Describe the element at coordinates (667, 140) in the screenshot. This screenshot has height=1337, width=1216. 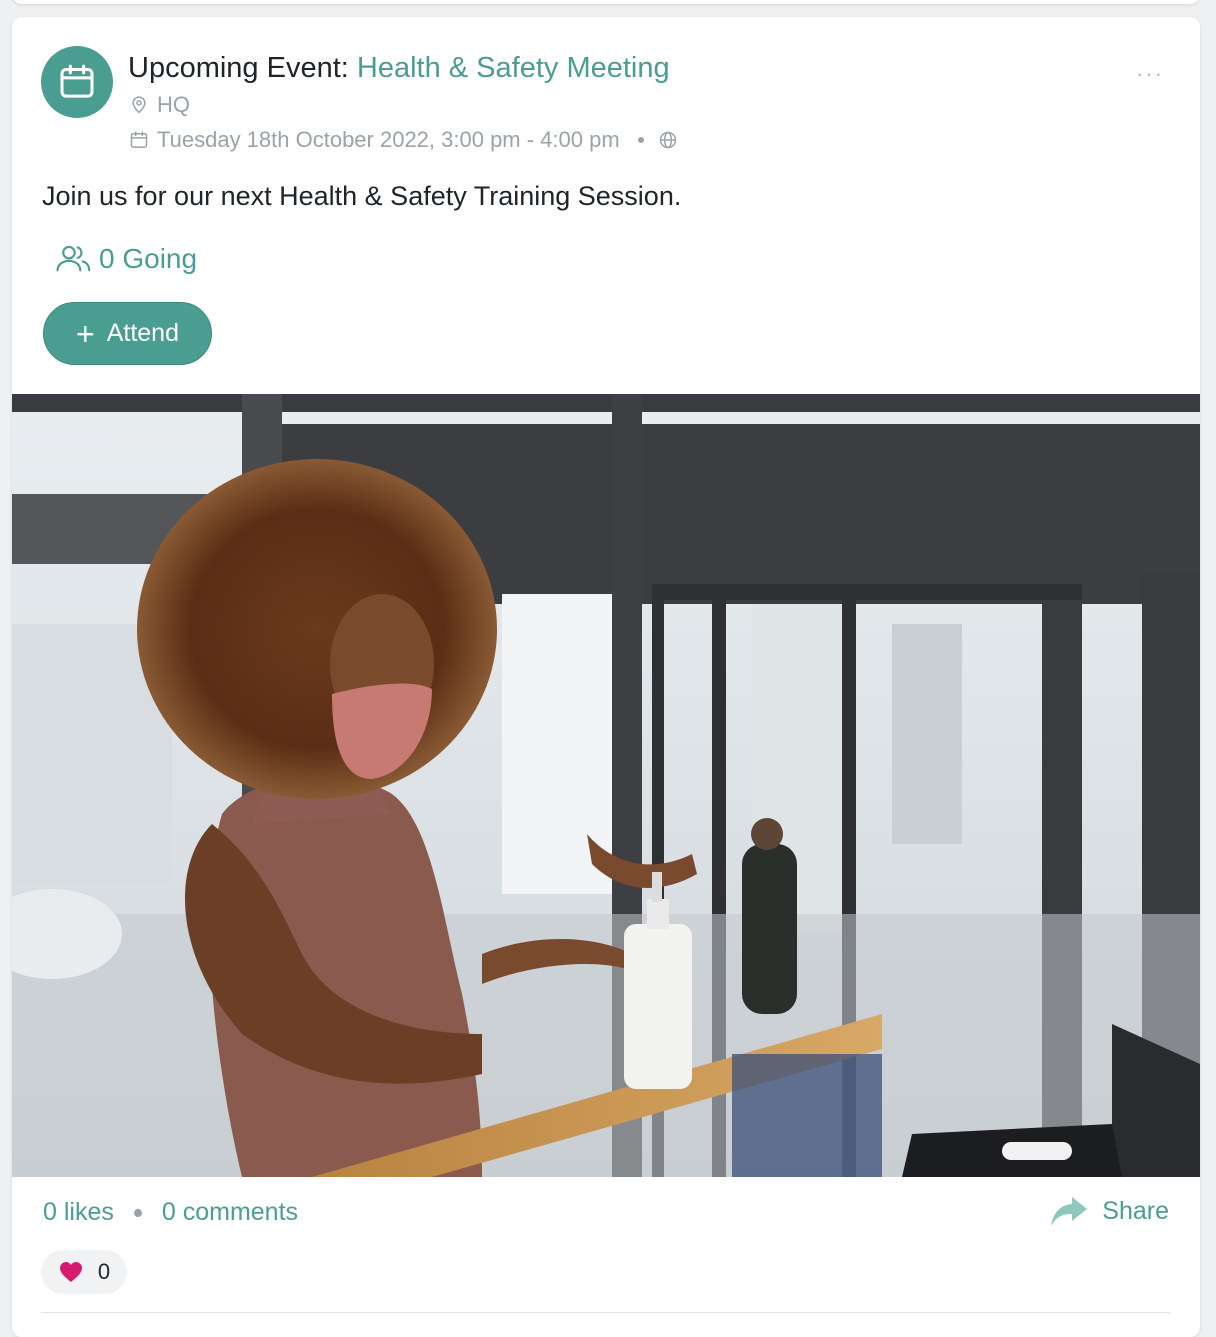
I see `globe-icon` at that location.